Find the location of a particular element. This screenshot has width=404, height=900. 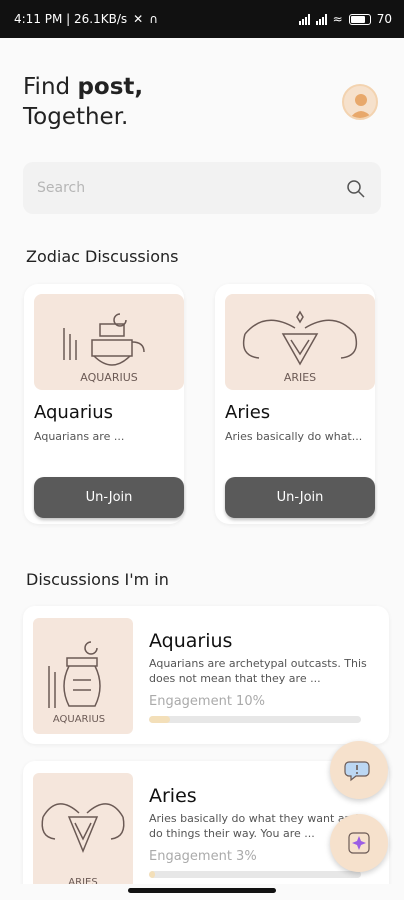

battery-level: 70 is located at coordinates (384, 19).